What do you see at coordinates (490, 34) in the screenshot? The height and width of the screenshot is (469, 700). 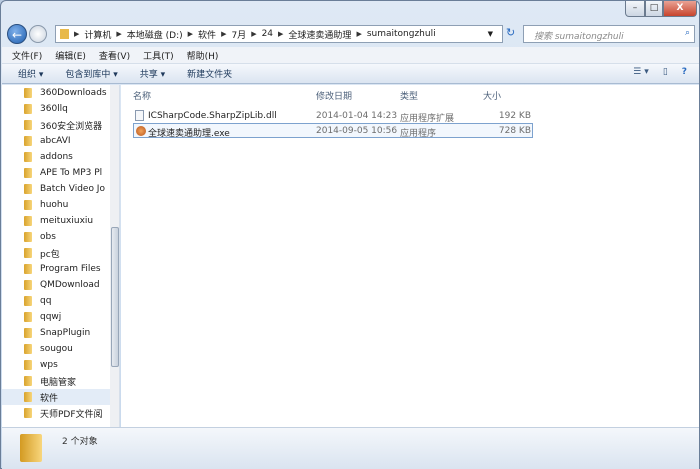 I see `chevron-down-icon: ▼` at bounding box center [490, 34].